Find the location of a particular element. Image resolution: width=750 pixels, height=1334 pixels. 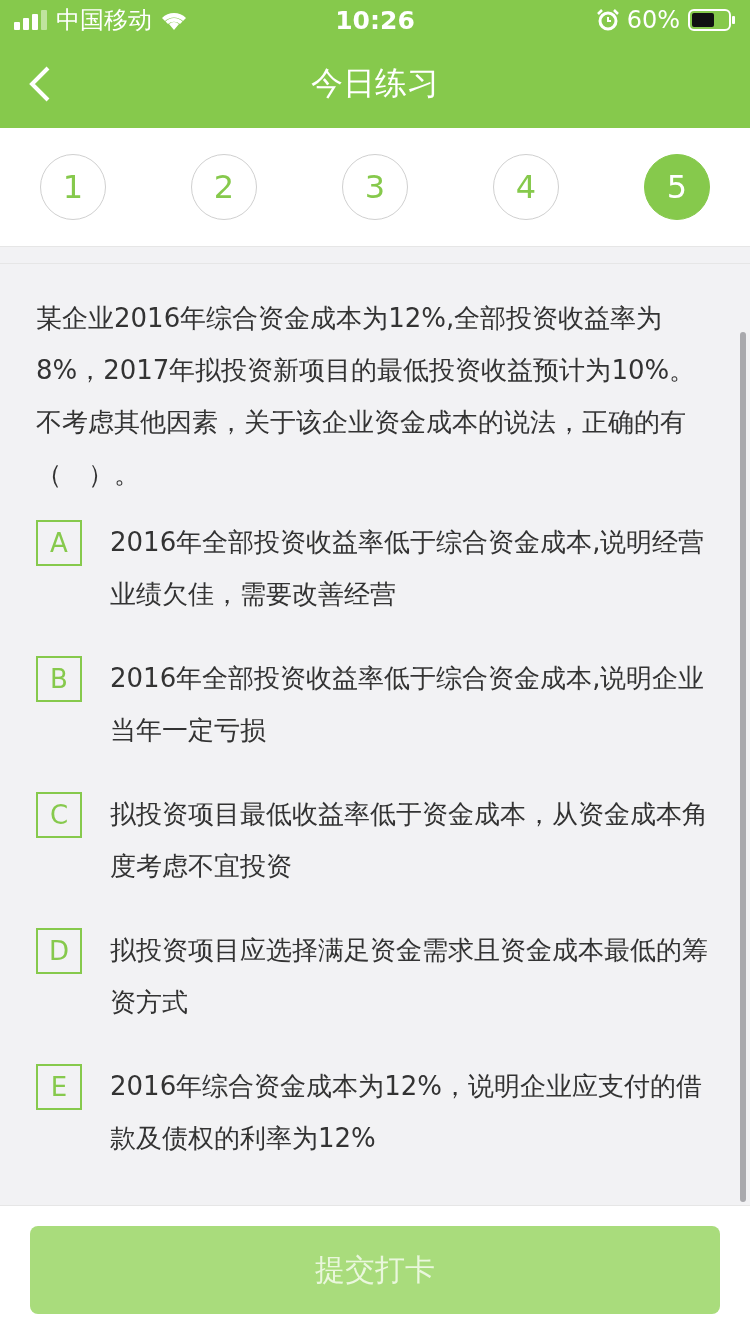

battery-icon is located at coordinates (712, 20).